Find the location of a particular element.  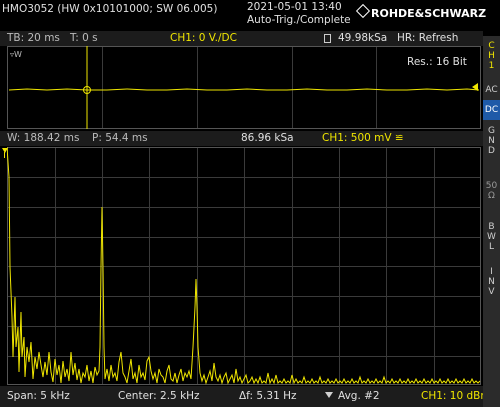

sample-rate: 49.98kSa is located at coordinates (363, 38).